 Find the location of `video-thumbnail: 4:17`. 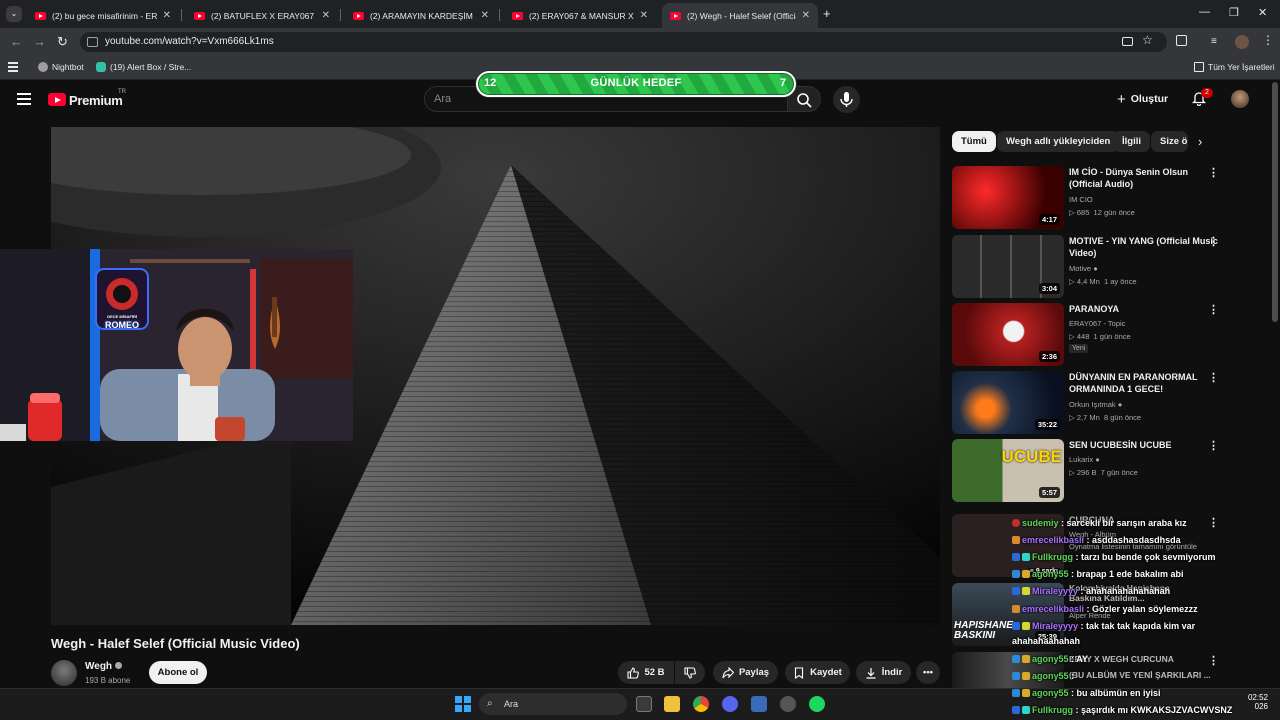

video-thumbnail: 4:17 is located at coordinates (1008, 197).